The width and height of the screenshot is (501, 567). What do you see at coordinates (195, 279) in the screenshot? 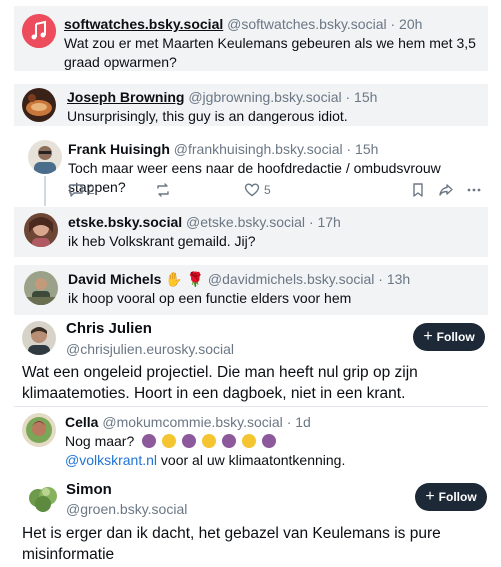
I see `rose-emoji-icon: 🌹` at bounding box center [195, 279].